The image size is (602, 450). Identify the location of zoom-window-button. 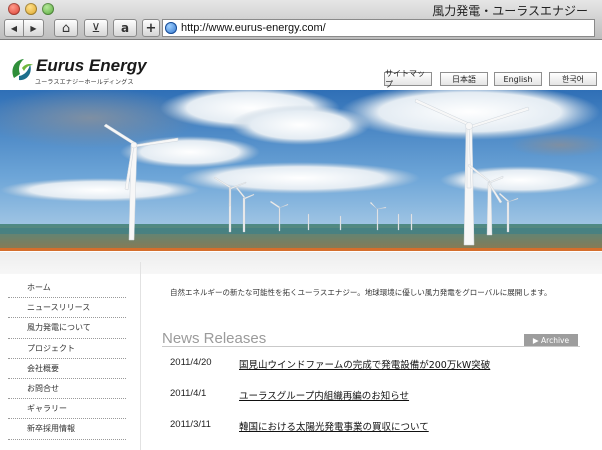
(48, 9).